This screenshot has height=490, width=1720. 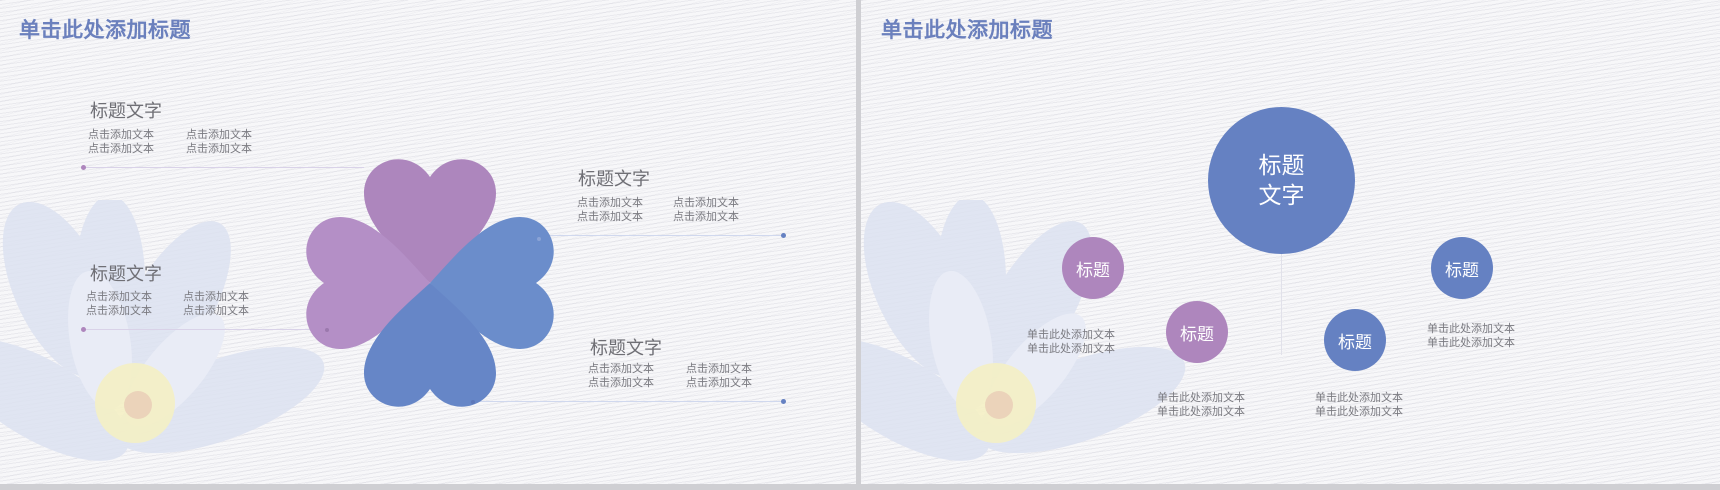 I want to click on four-leaf-heart-clover, so click(x=430, y=283).